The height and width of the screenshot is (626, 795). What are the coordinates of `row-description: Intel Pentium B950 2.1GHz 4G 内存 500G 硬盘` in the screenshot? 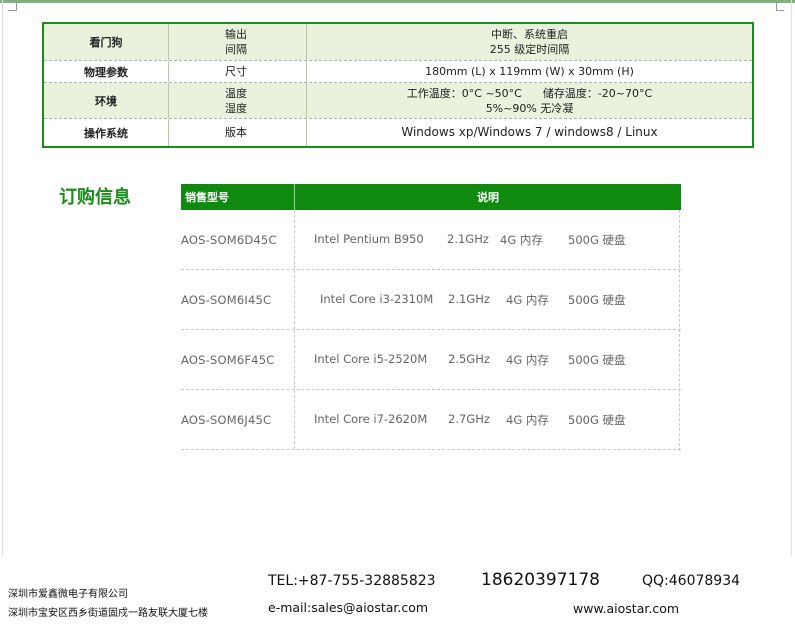 It's located at (488, 239).